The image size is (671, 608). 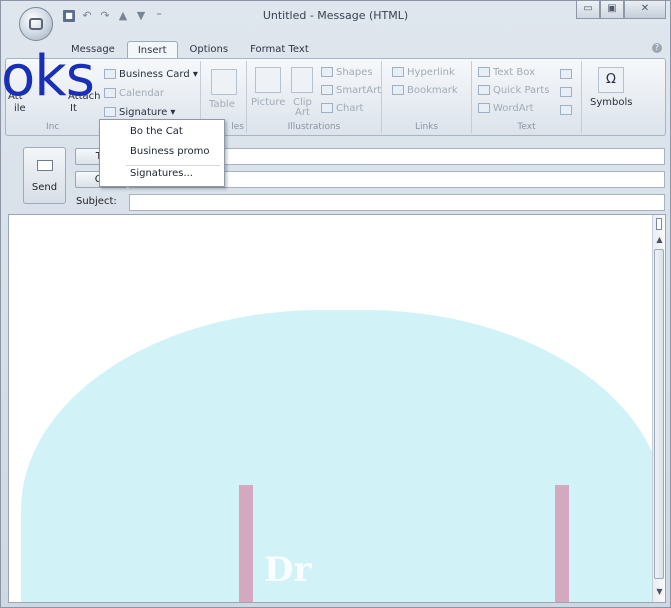 What do you see at coordinates (237, 127) in the screenshot?
I see `tables-group-label: les` at bounding box center [237, 127].